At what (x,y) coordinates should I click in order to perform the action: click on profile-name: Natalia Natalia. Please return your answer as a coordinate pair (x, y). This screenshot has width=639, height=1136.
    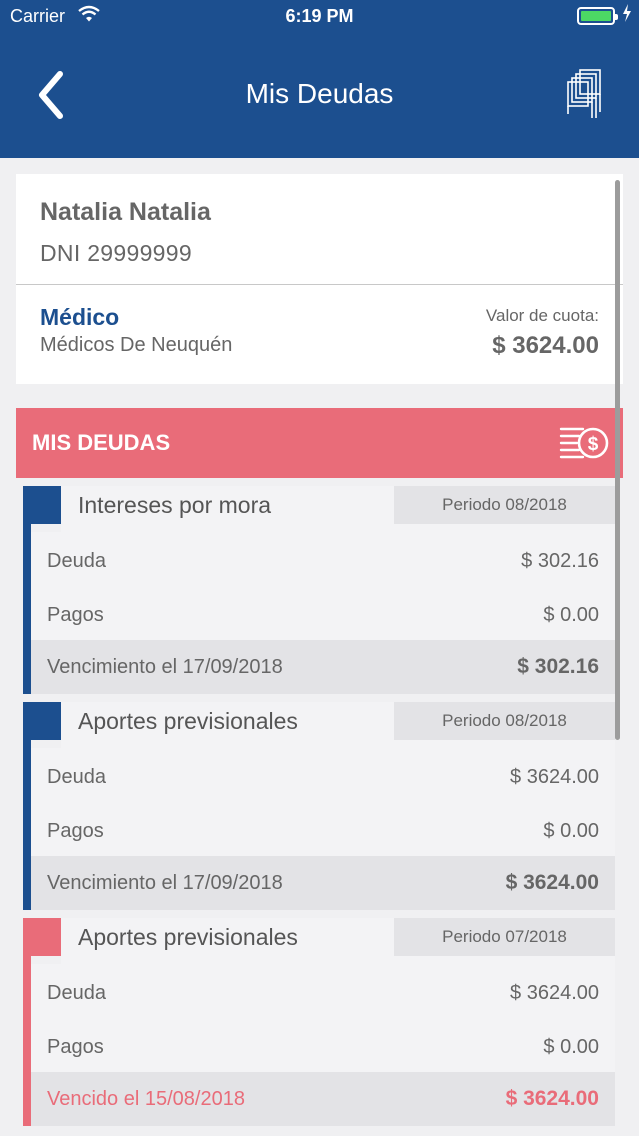
    Looking at the image, I should click on (125, 212).